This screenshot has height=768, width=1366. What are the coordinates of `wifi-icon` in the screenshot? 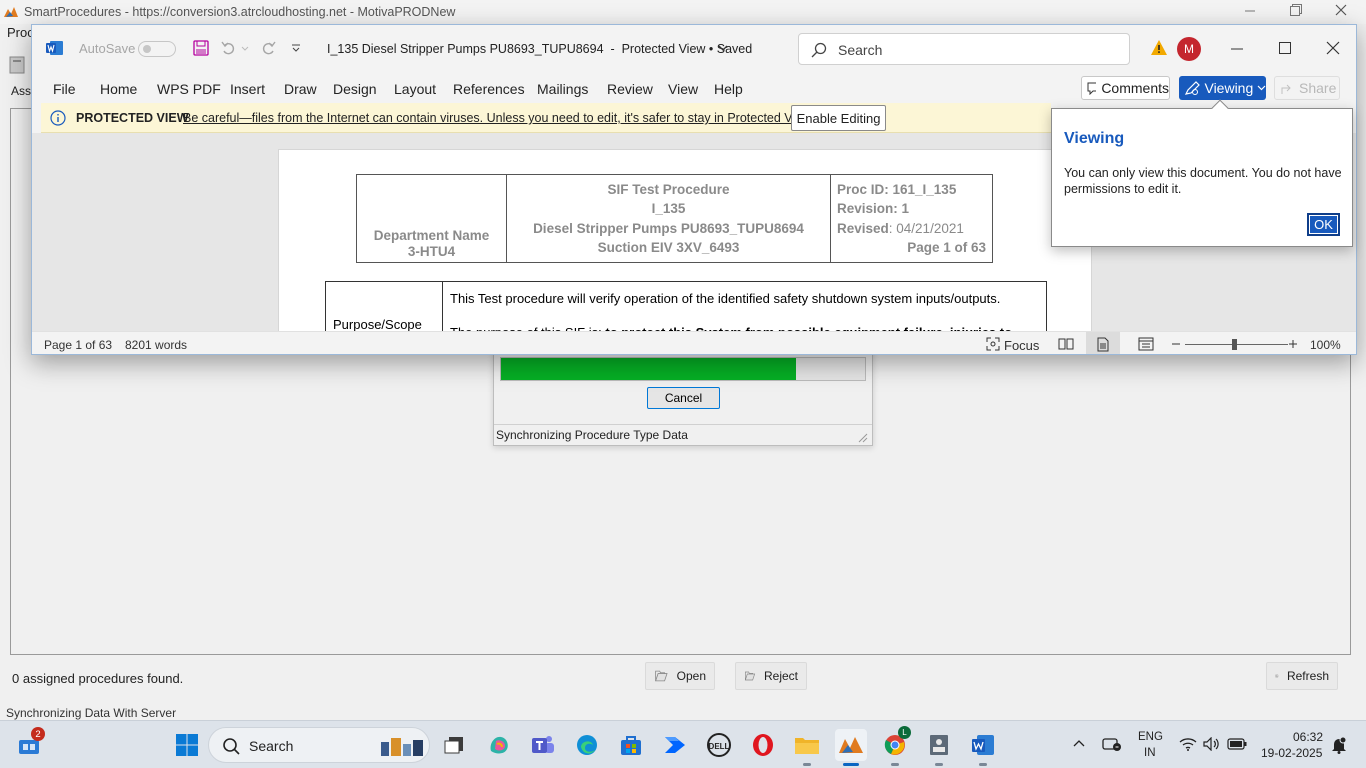 It's located at (1188, 744).